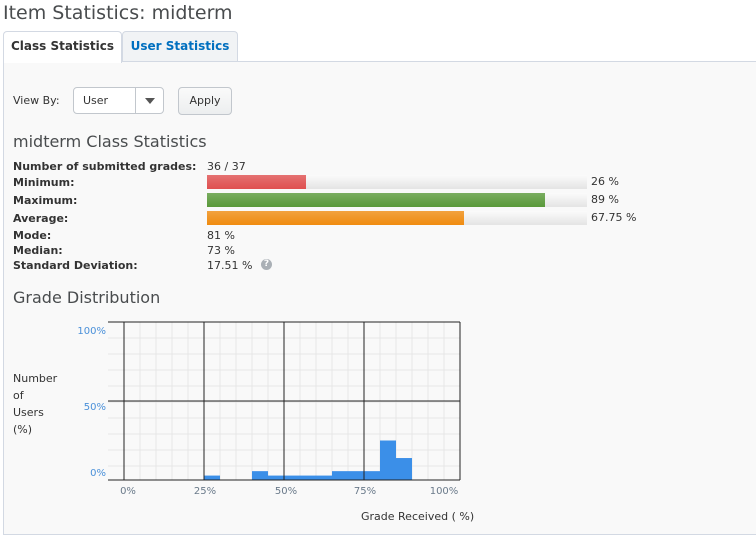  What do you see at coordinates (62, 47) in the screenshot?
I see `tab-class-statistics: Class Statistics` at bounding box center [62, 47].